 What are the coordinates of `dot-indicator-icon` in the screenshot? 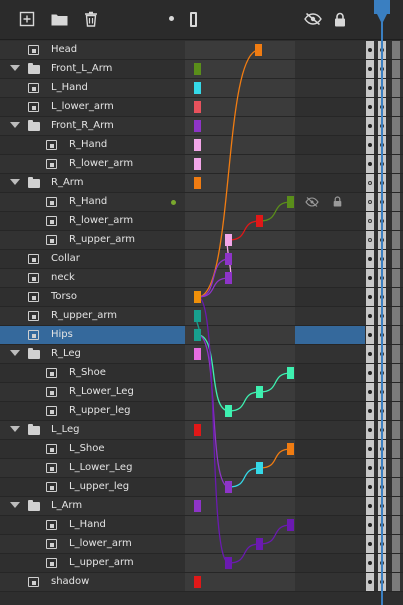 It's located at (171, 18).